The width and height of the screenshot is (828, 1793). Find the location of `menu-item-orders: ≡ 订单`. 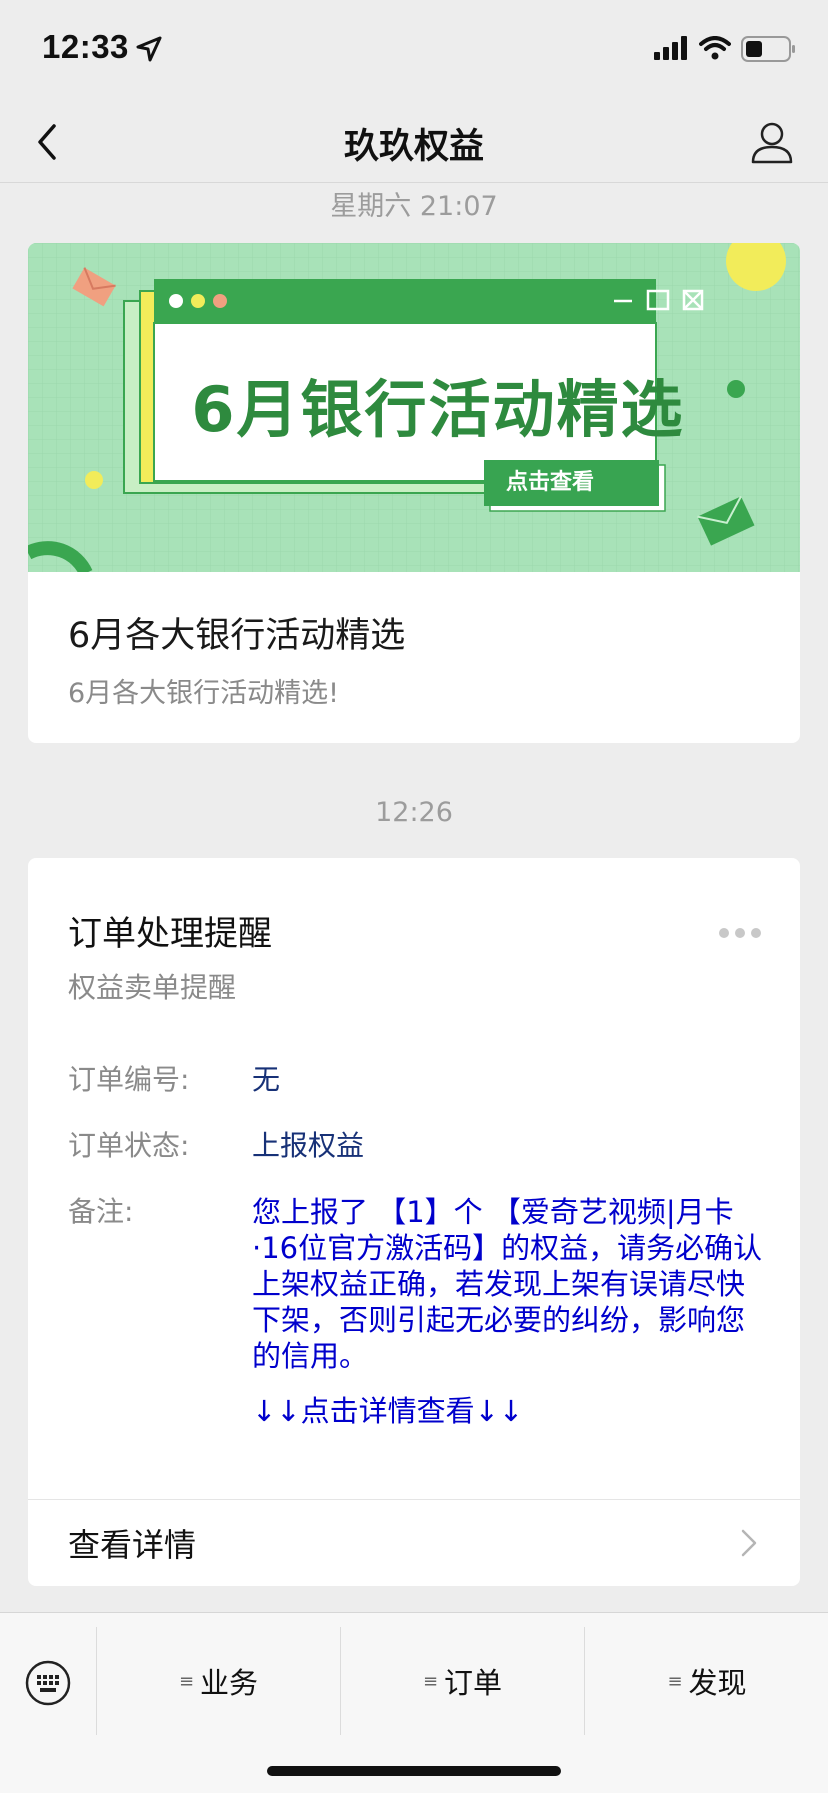

menu-item-orders: ≡ 订单 is located at coordinates (462, 1681).